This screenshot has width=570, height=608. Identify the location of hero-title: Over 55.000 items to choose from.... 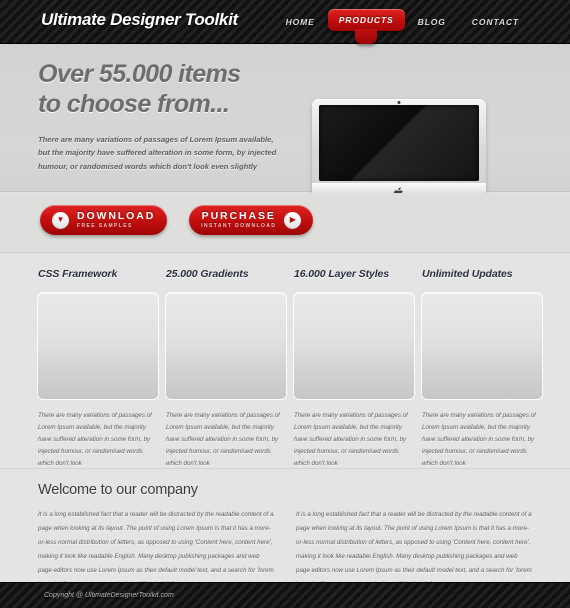
(168, 89).